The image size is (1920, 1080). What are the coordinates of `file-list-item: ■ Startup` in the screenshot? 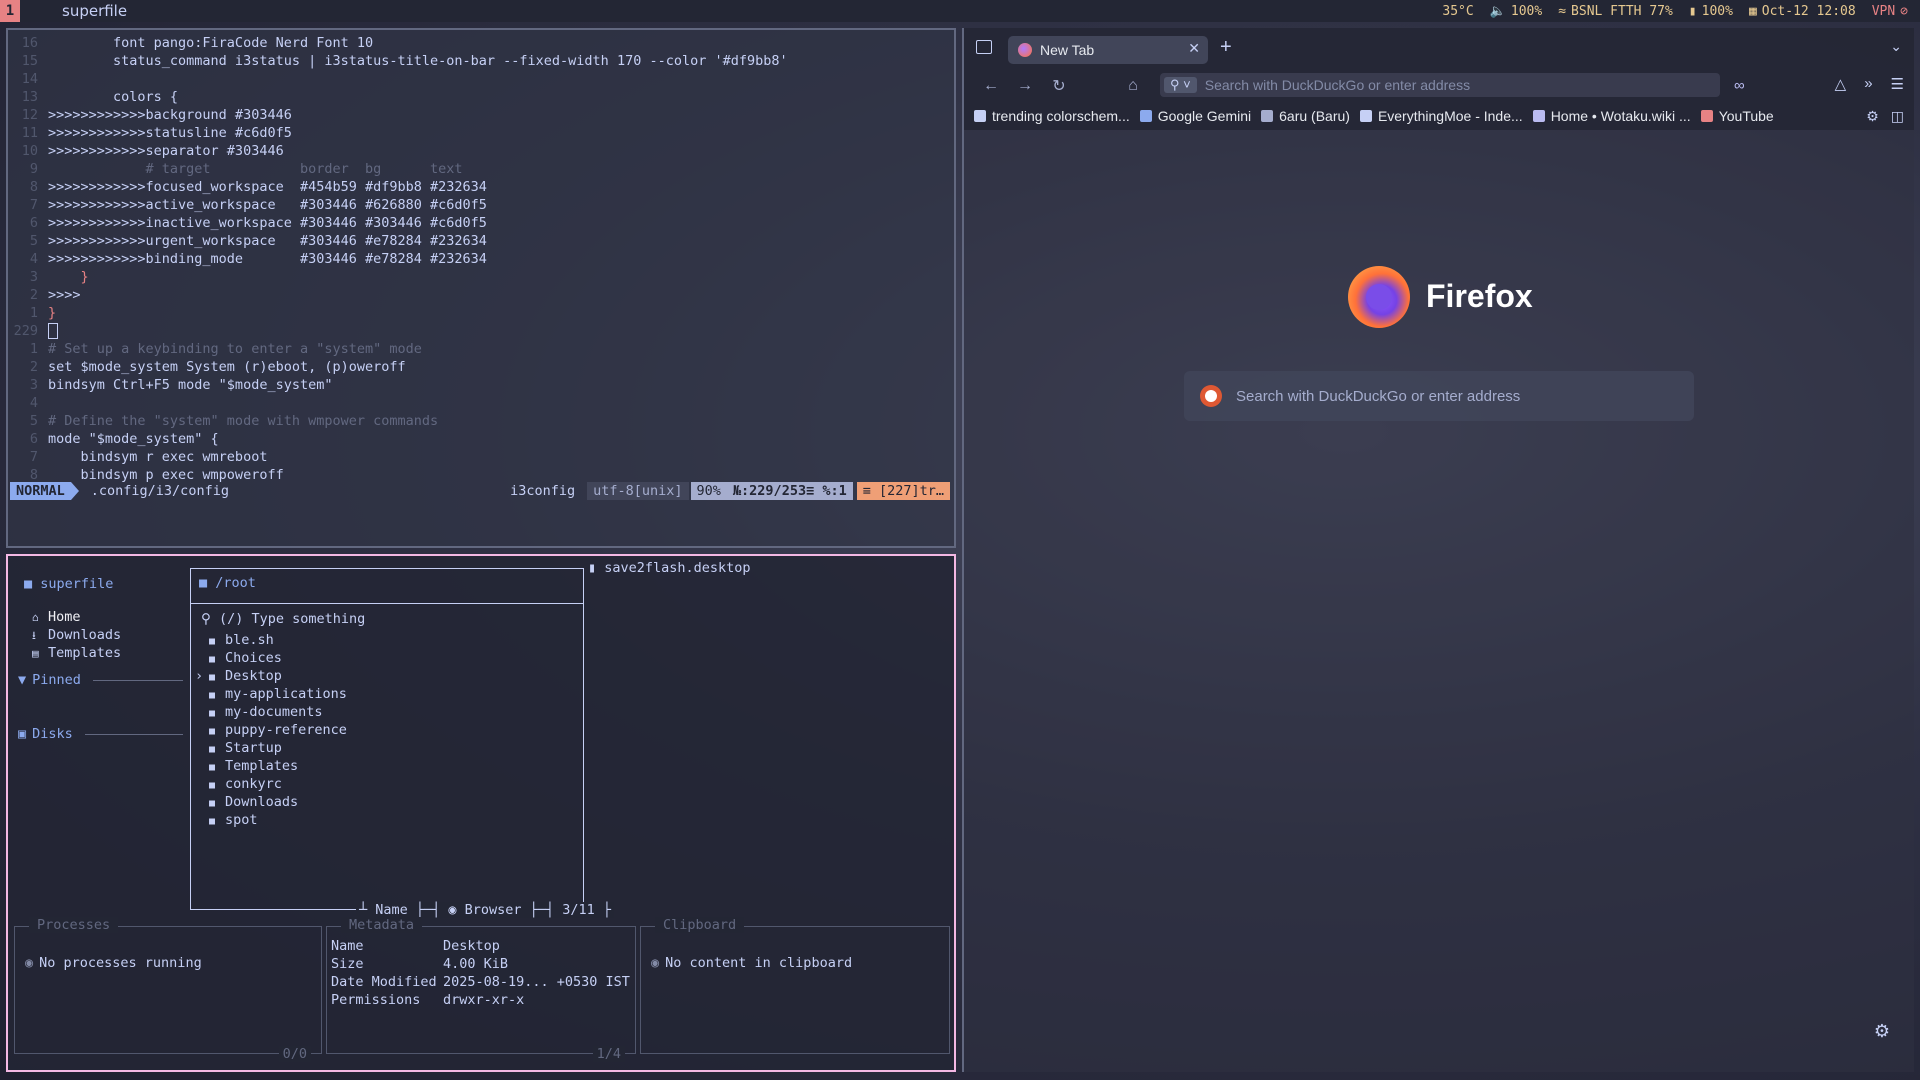 It's located at (278, 748).